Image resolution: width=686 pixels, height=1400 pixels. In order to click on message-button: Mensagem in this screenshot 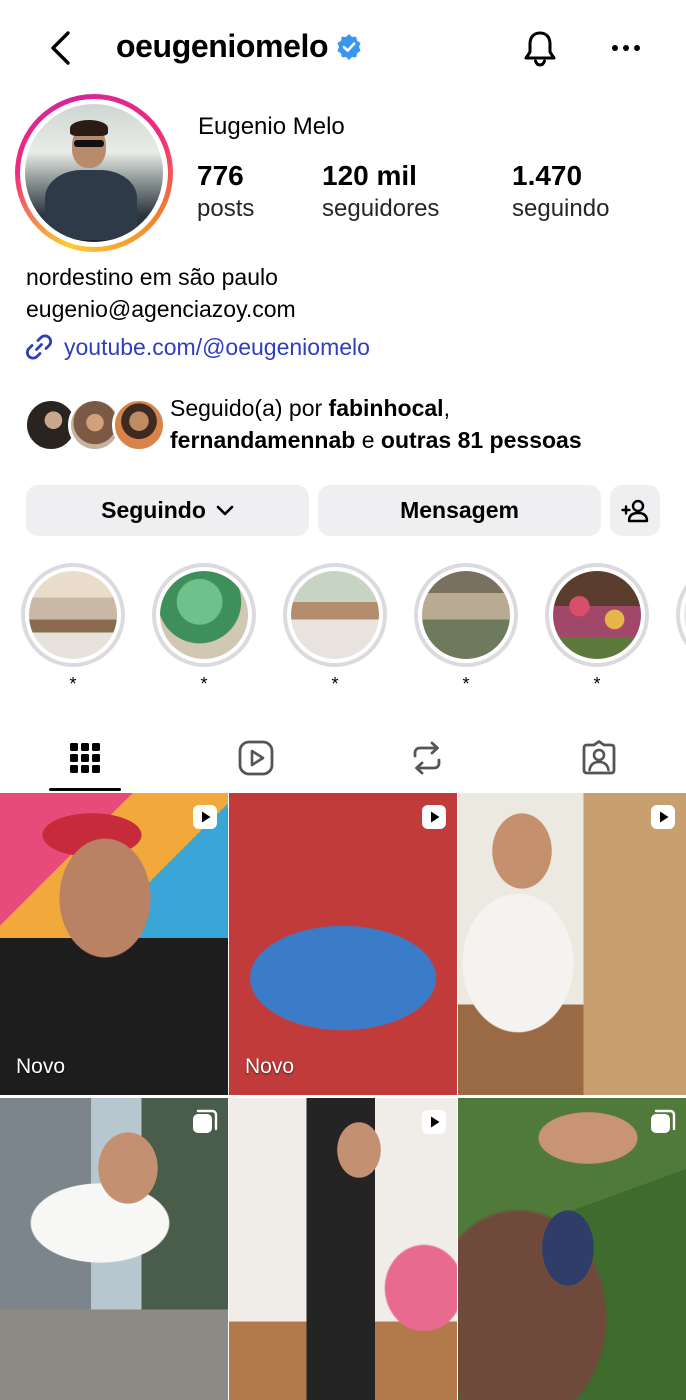, I will do `click(459, 510)`.